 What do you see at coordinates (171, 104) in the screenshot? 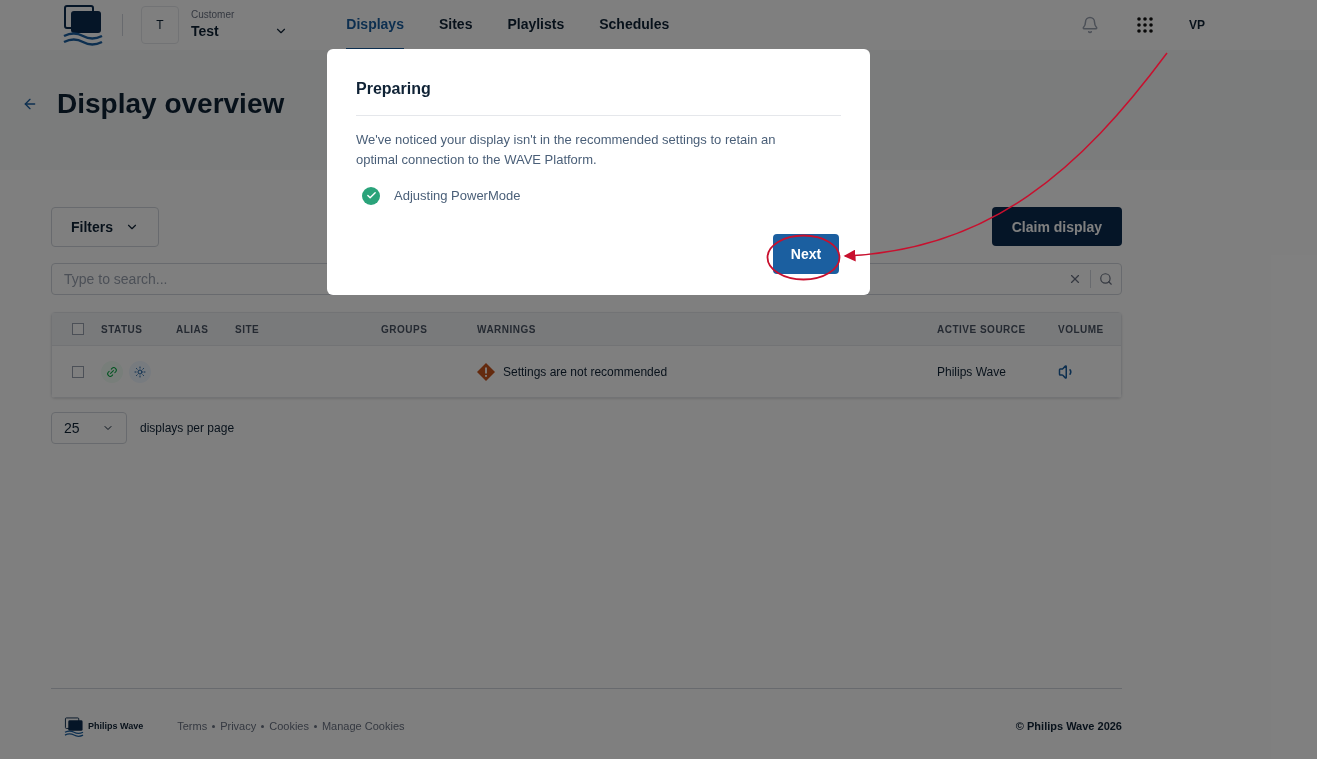
I see `page-title: Display overview` at bounding box center [171, 104].